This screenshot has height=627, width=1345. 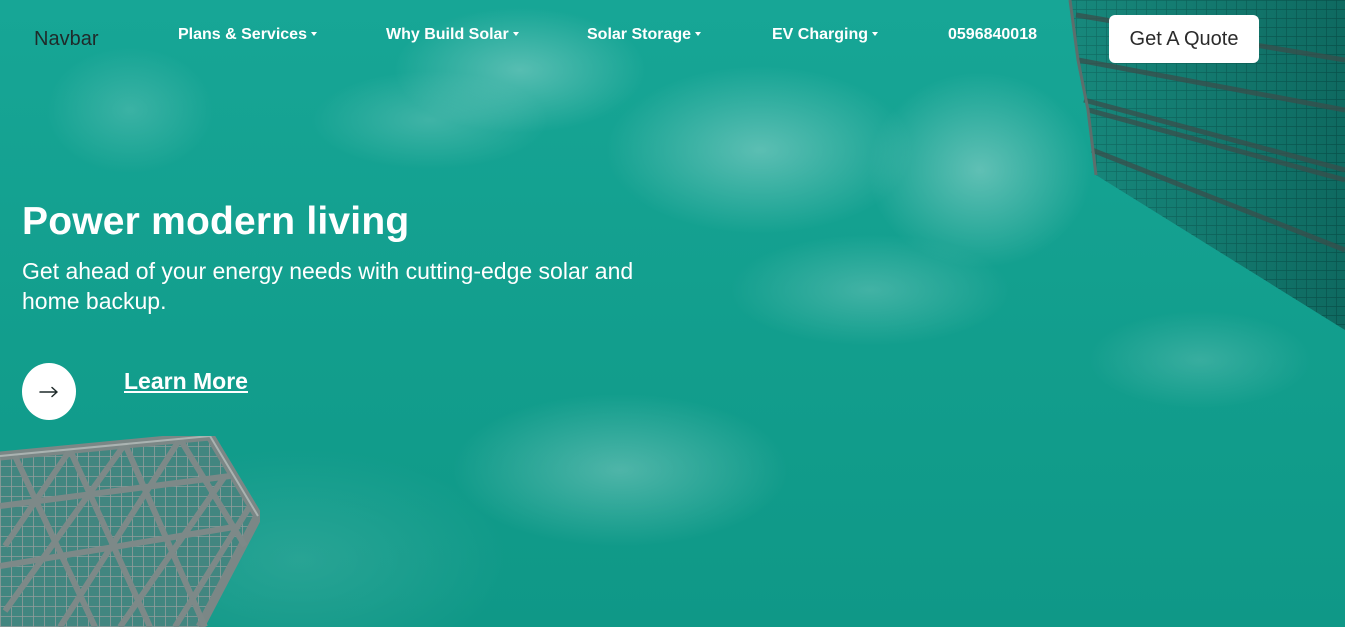 I want to click on nav-item-solar-storage: Solar Storage, so click(x=644, y=35).